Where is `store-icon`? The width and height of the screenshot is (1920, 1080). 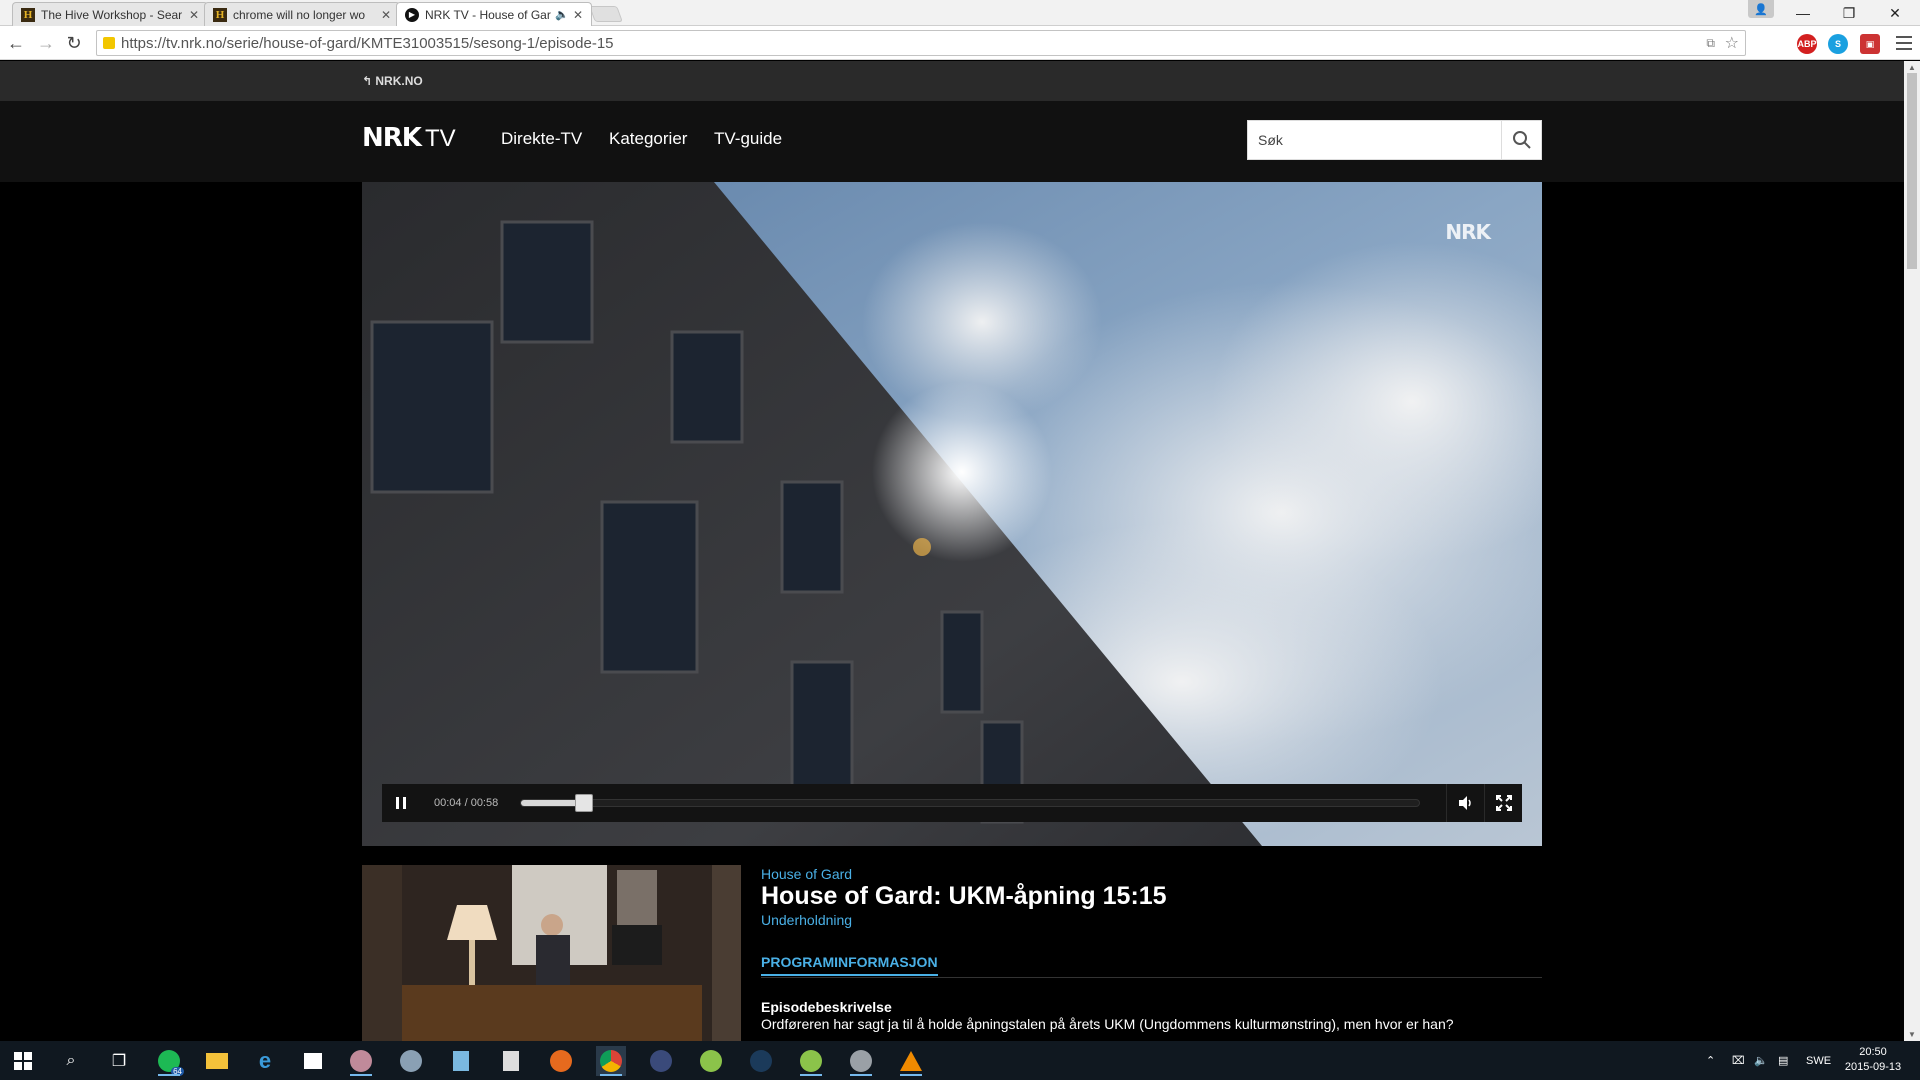 store-icon is located at coordinates (313, 1061).